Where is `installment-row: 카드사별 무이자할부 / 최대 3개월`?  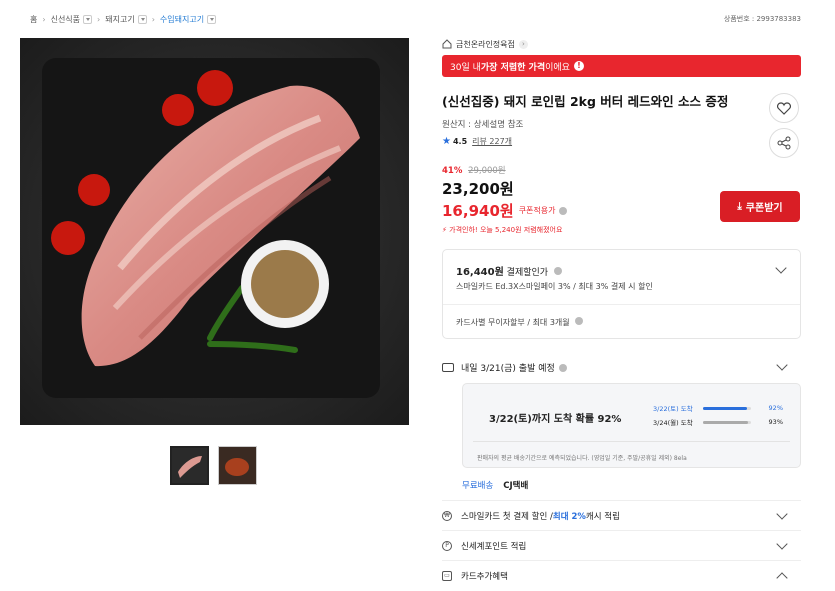 installment-row: 카드사별 무이자할부 / 최대 3개월 is located at coordinates (520, 322).